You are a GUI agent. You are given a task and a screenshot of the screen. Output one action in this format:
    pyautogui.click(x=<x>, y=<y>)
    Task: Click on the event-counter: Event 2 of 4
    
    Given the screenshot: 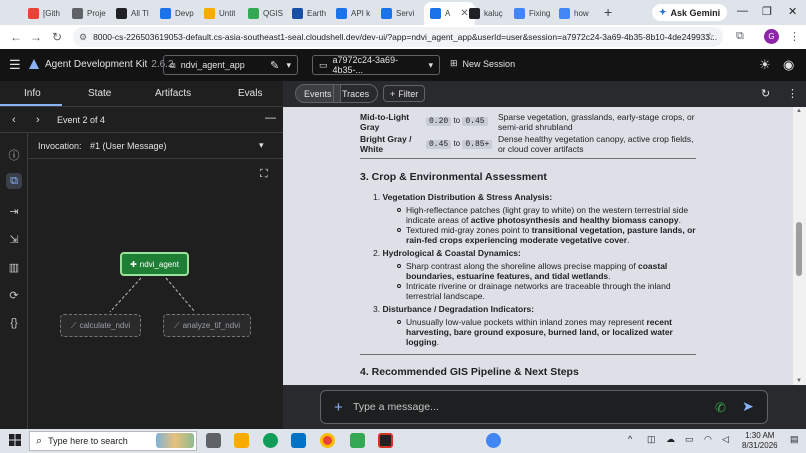 What is the action you would take?
    pyautogui.click(x=81, y=120)
    